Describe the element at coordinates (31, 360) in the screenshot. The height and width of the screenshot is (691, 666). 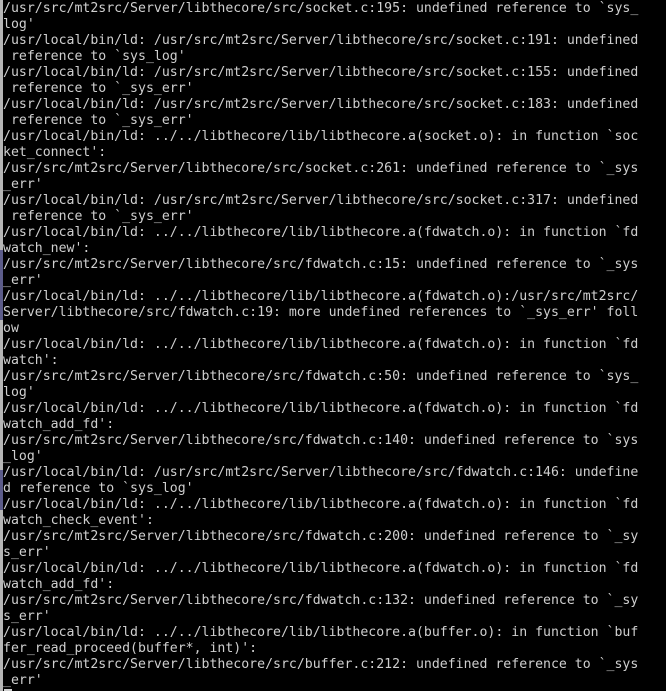
I see `terminal-line: watch':` at that location.